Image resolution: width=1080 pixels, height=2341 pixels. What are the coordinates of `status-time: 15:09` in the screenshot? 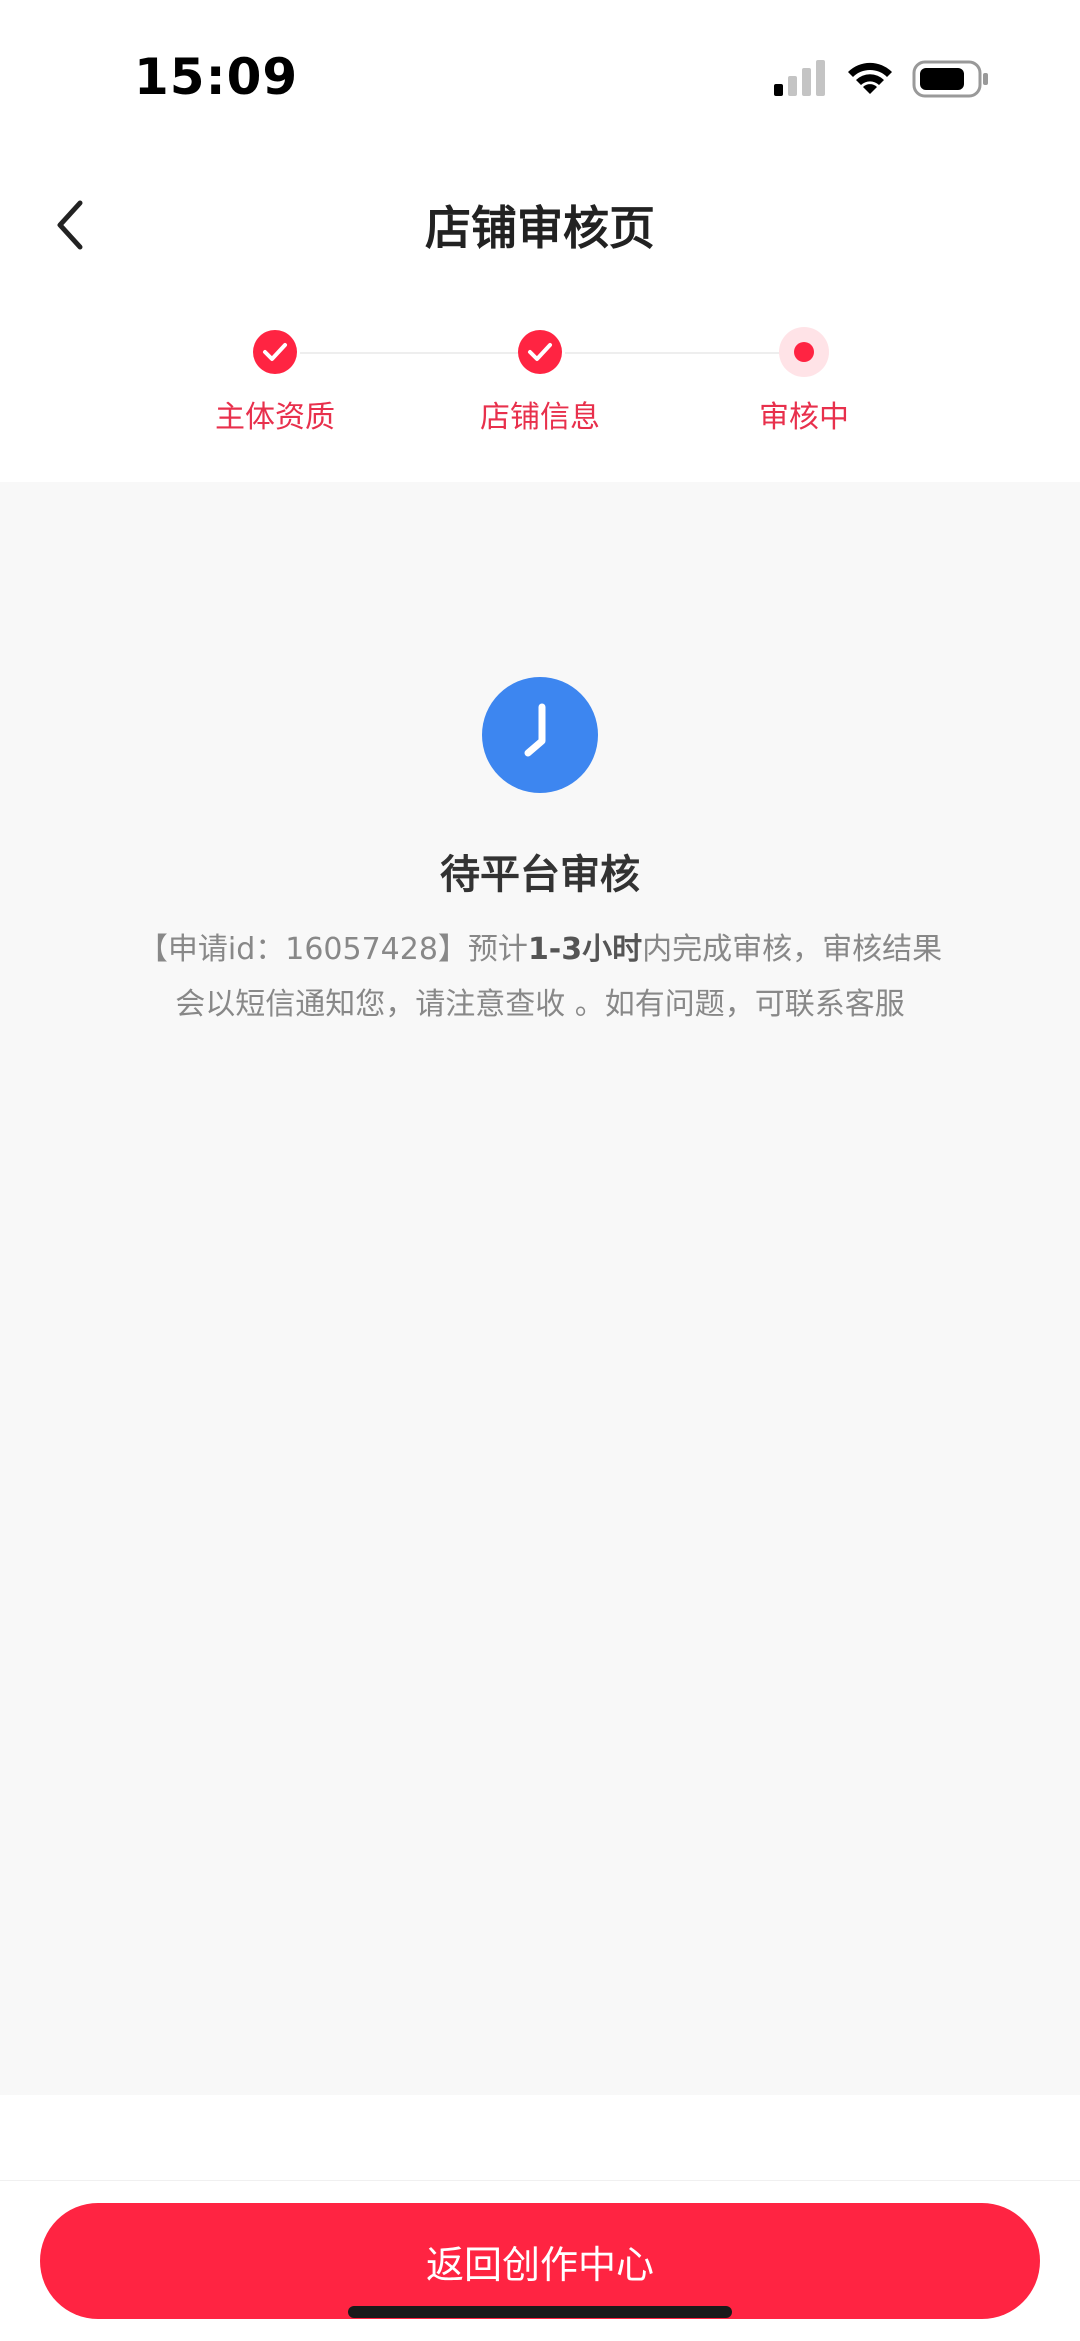 It's located at (216, 77).